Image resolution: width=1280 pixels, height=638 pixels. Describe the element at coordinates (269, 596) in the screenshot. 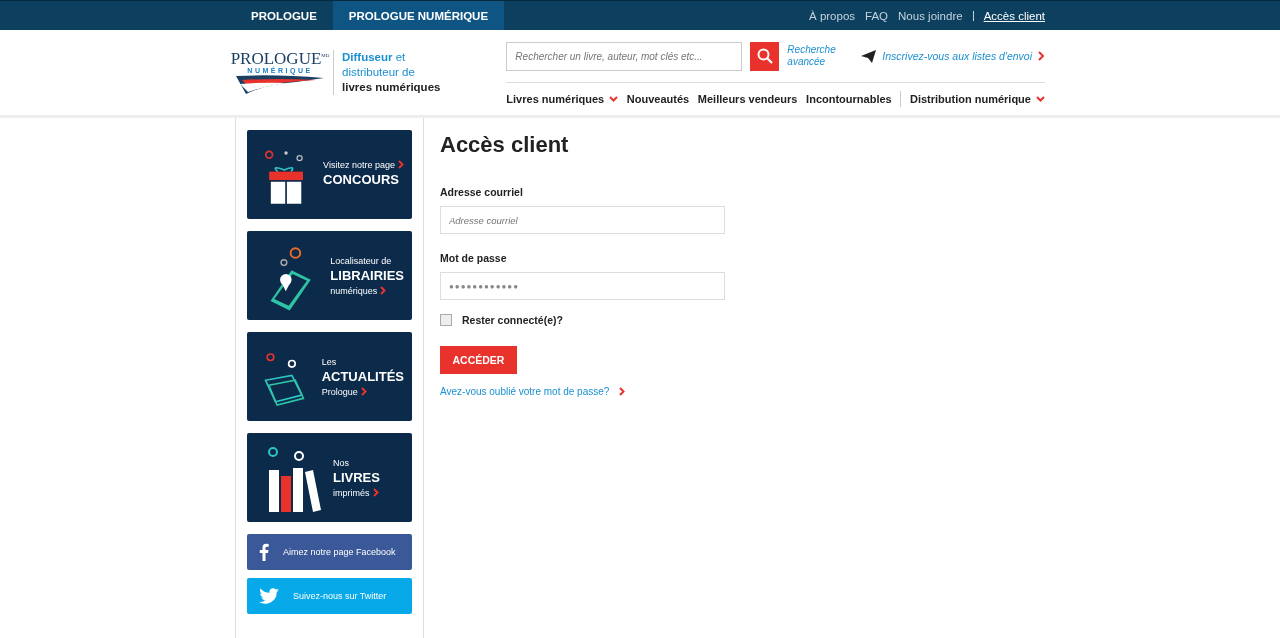

I see `bird-icon` at that location.